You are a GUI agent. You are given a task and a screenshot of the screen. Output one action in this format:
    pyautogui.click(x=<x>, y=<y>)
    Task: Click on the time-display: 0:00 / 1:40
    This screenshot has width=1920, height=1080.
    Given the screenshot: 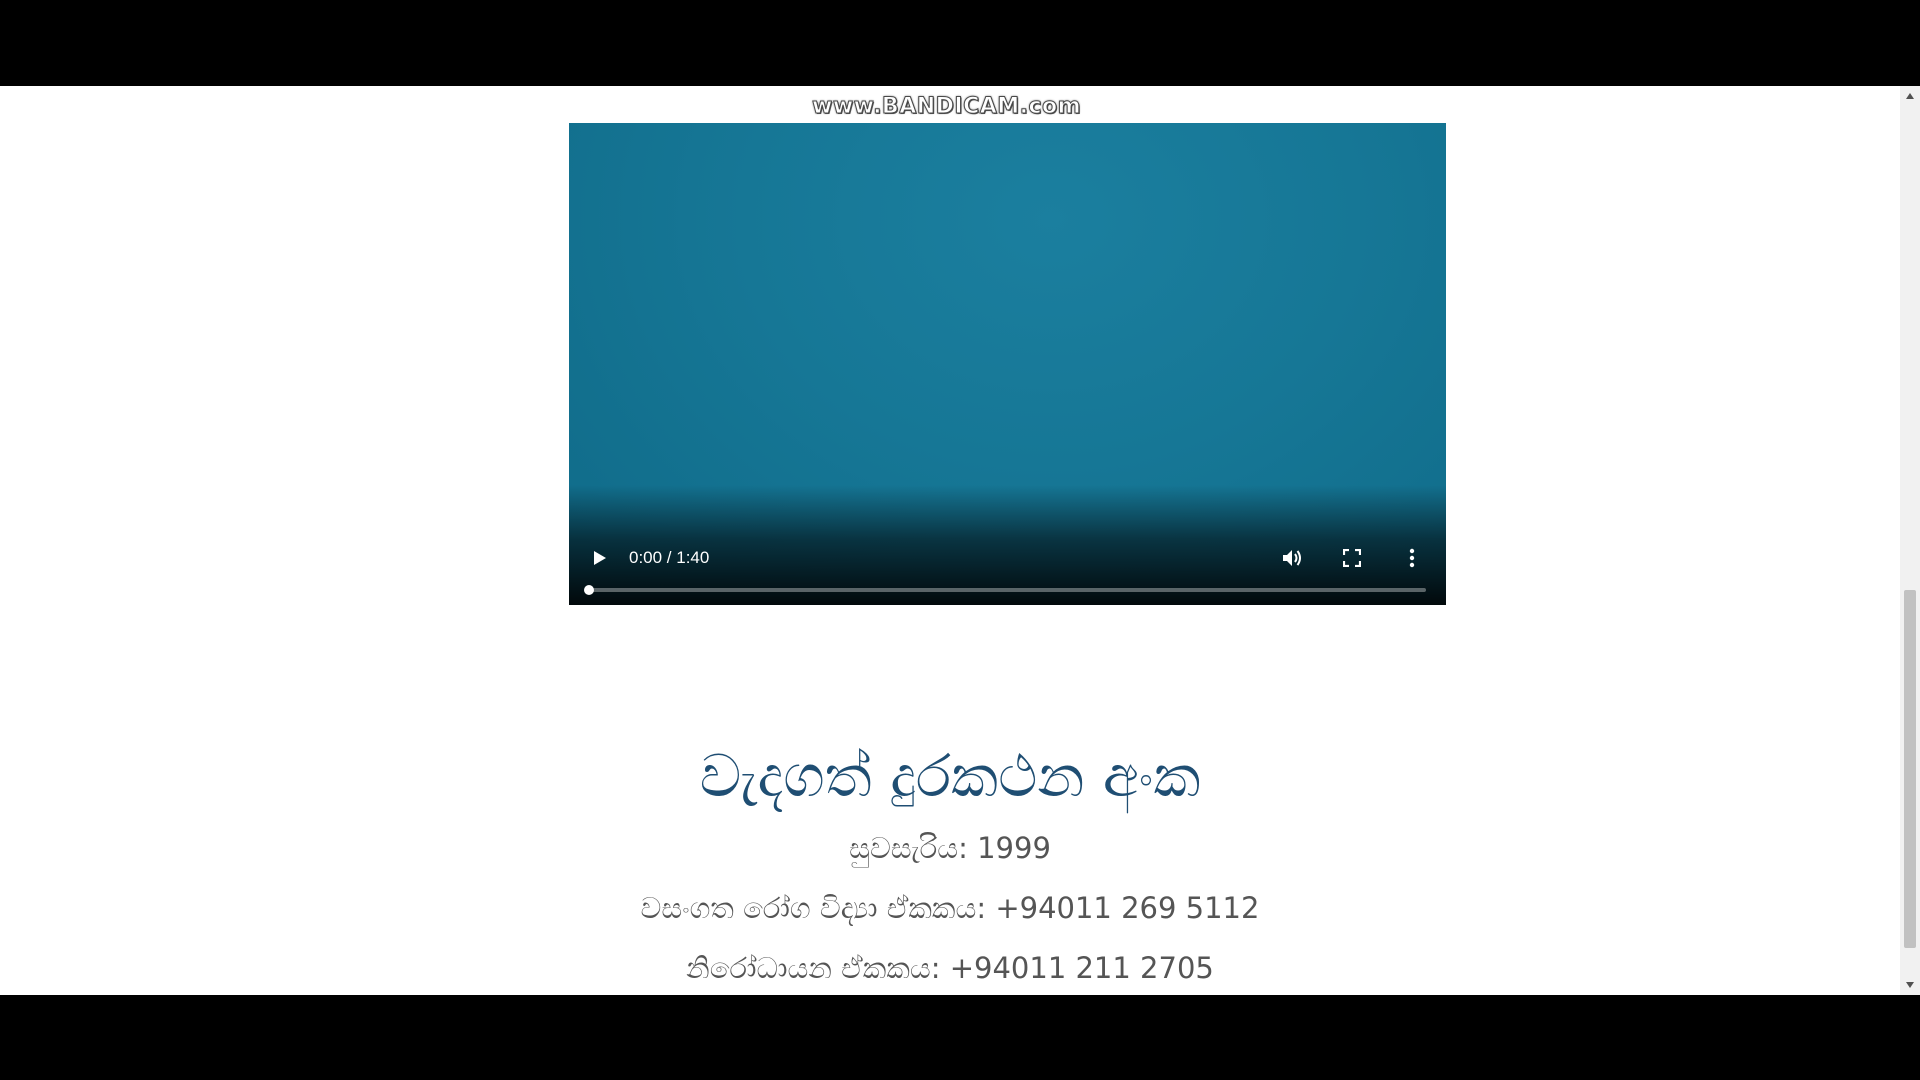 What is the action you would take?
    pyautogui.click(x=669, y=557)
    